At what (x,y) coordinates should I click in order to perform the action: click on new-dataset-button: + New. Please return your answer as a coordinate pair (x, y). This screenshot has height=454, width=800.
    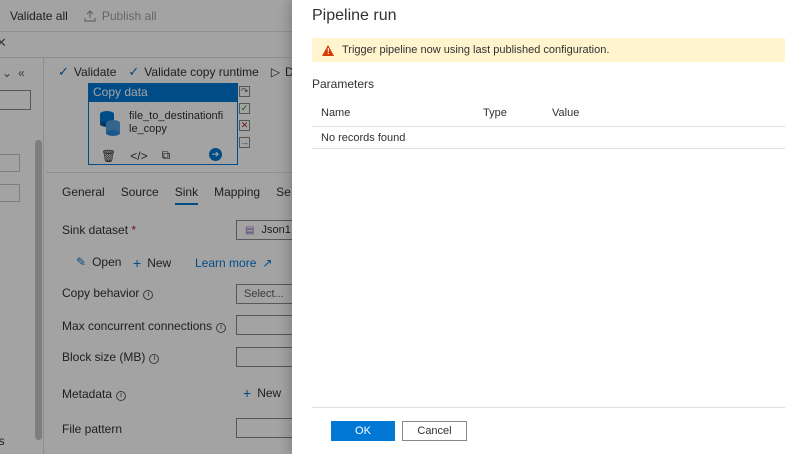
    Looking at the image, I should click on (152, 263).